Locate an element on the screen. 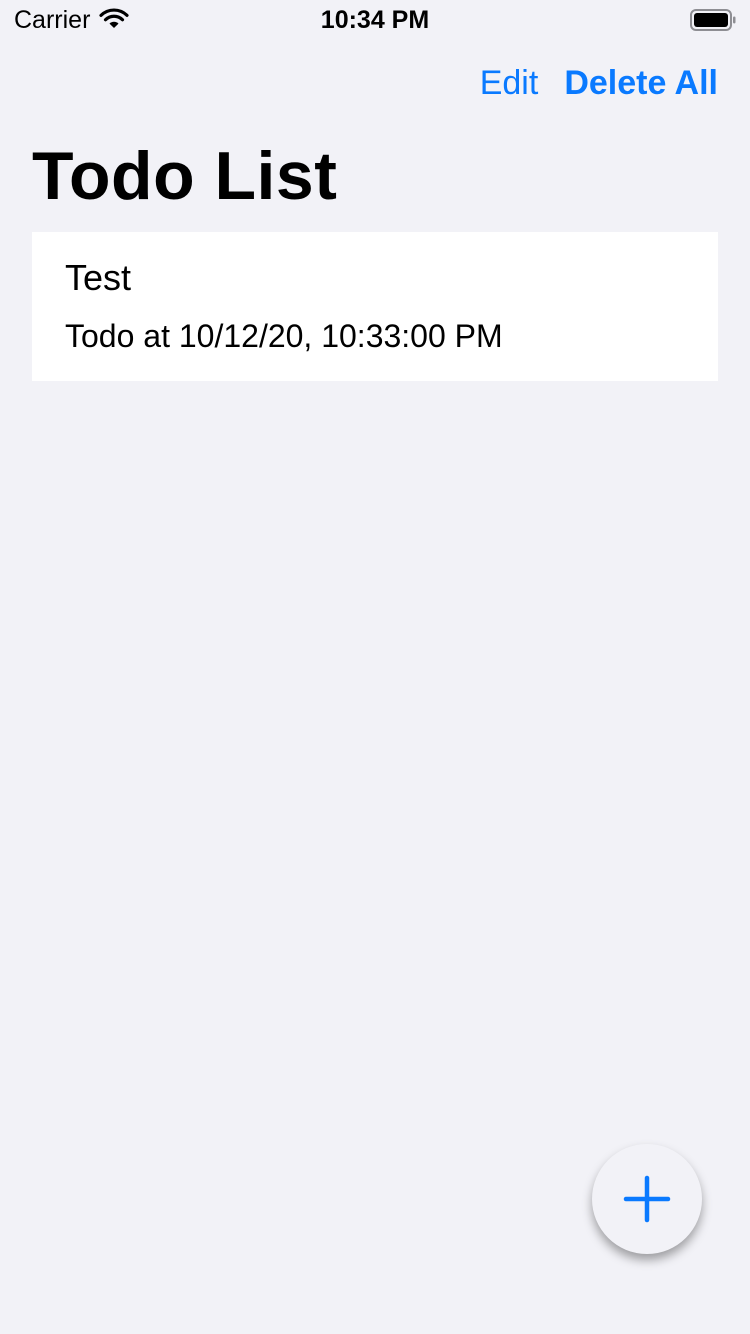 The width and height of the screenshot is (750, 1334). plus-icon is located at coordinates (647, 1199).